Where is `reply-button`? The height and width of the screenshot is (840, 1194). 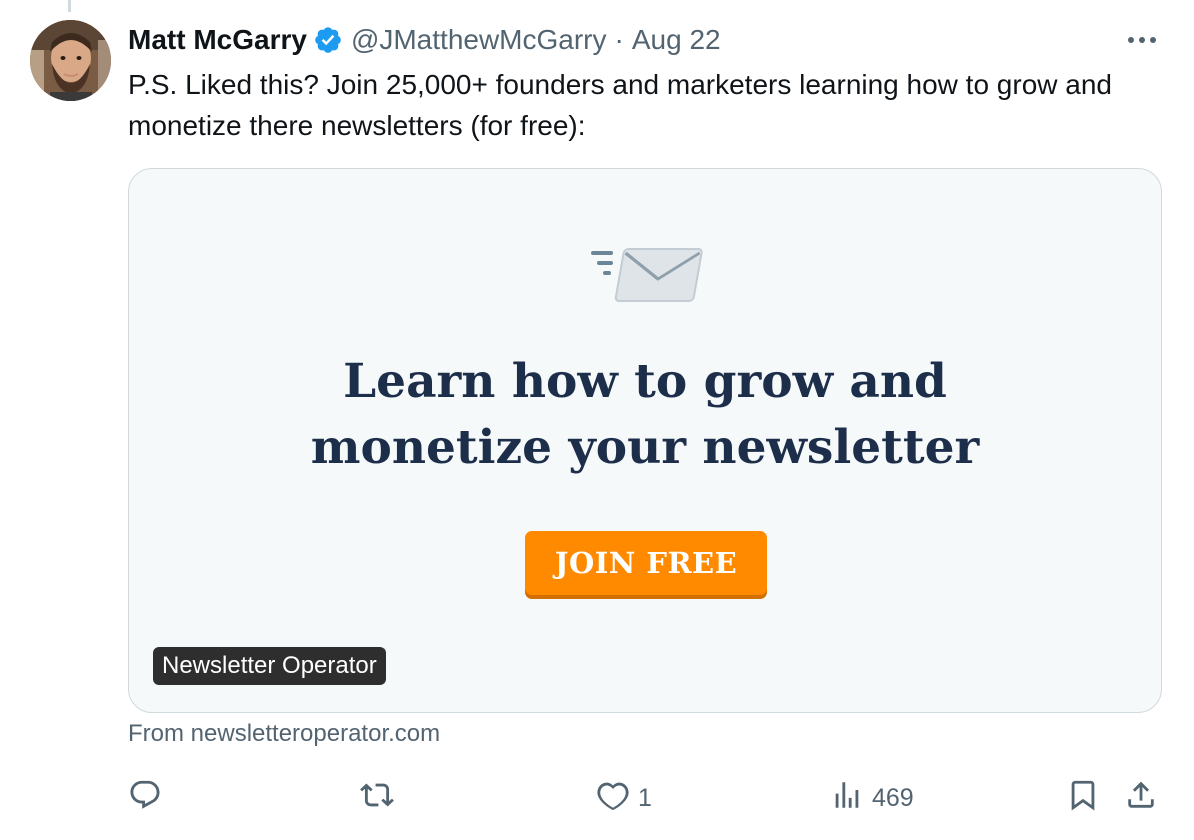
reply-button is located at coordinates (149, 798).